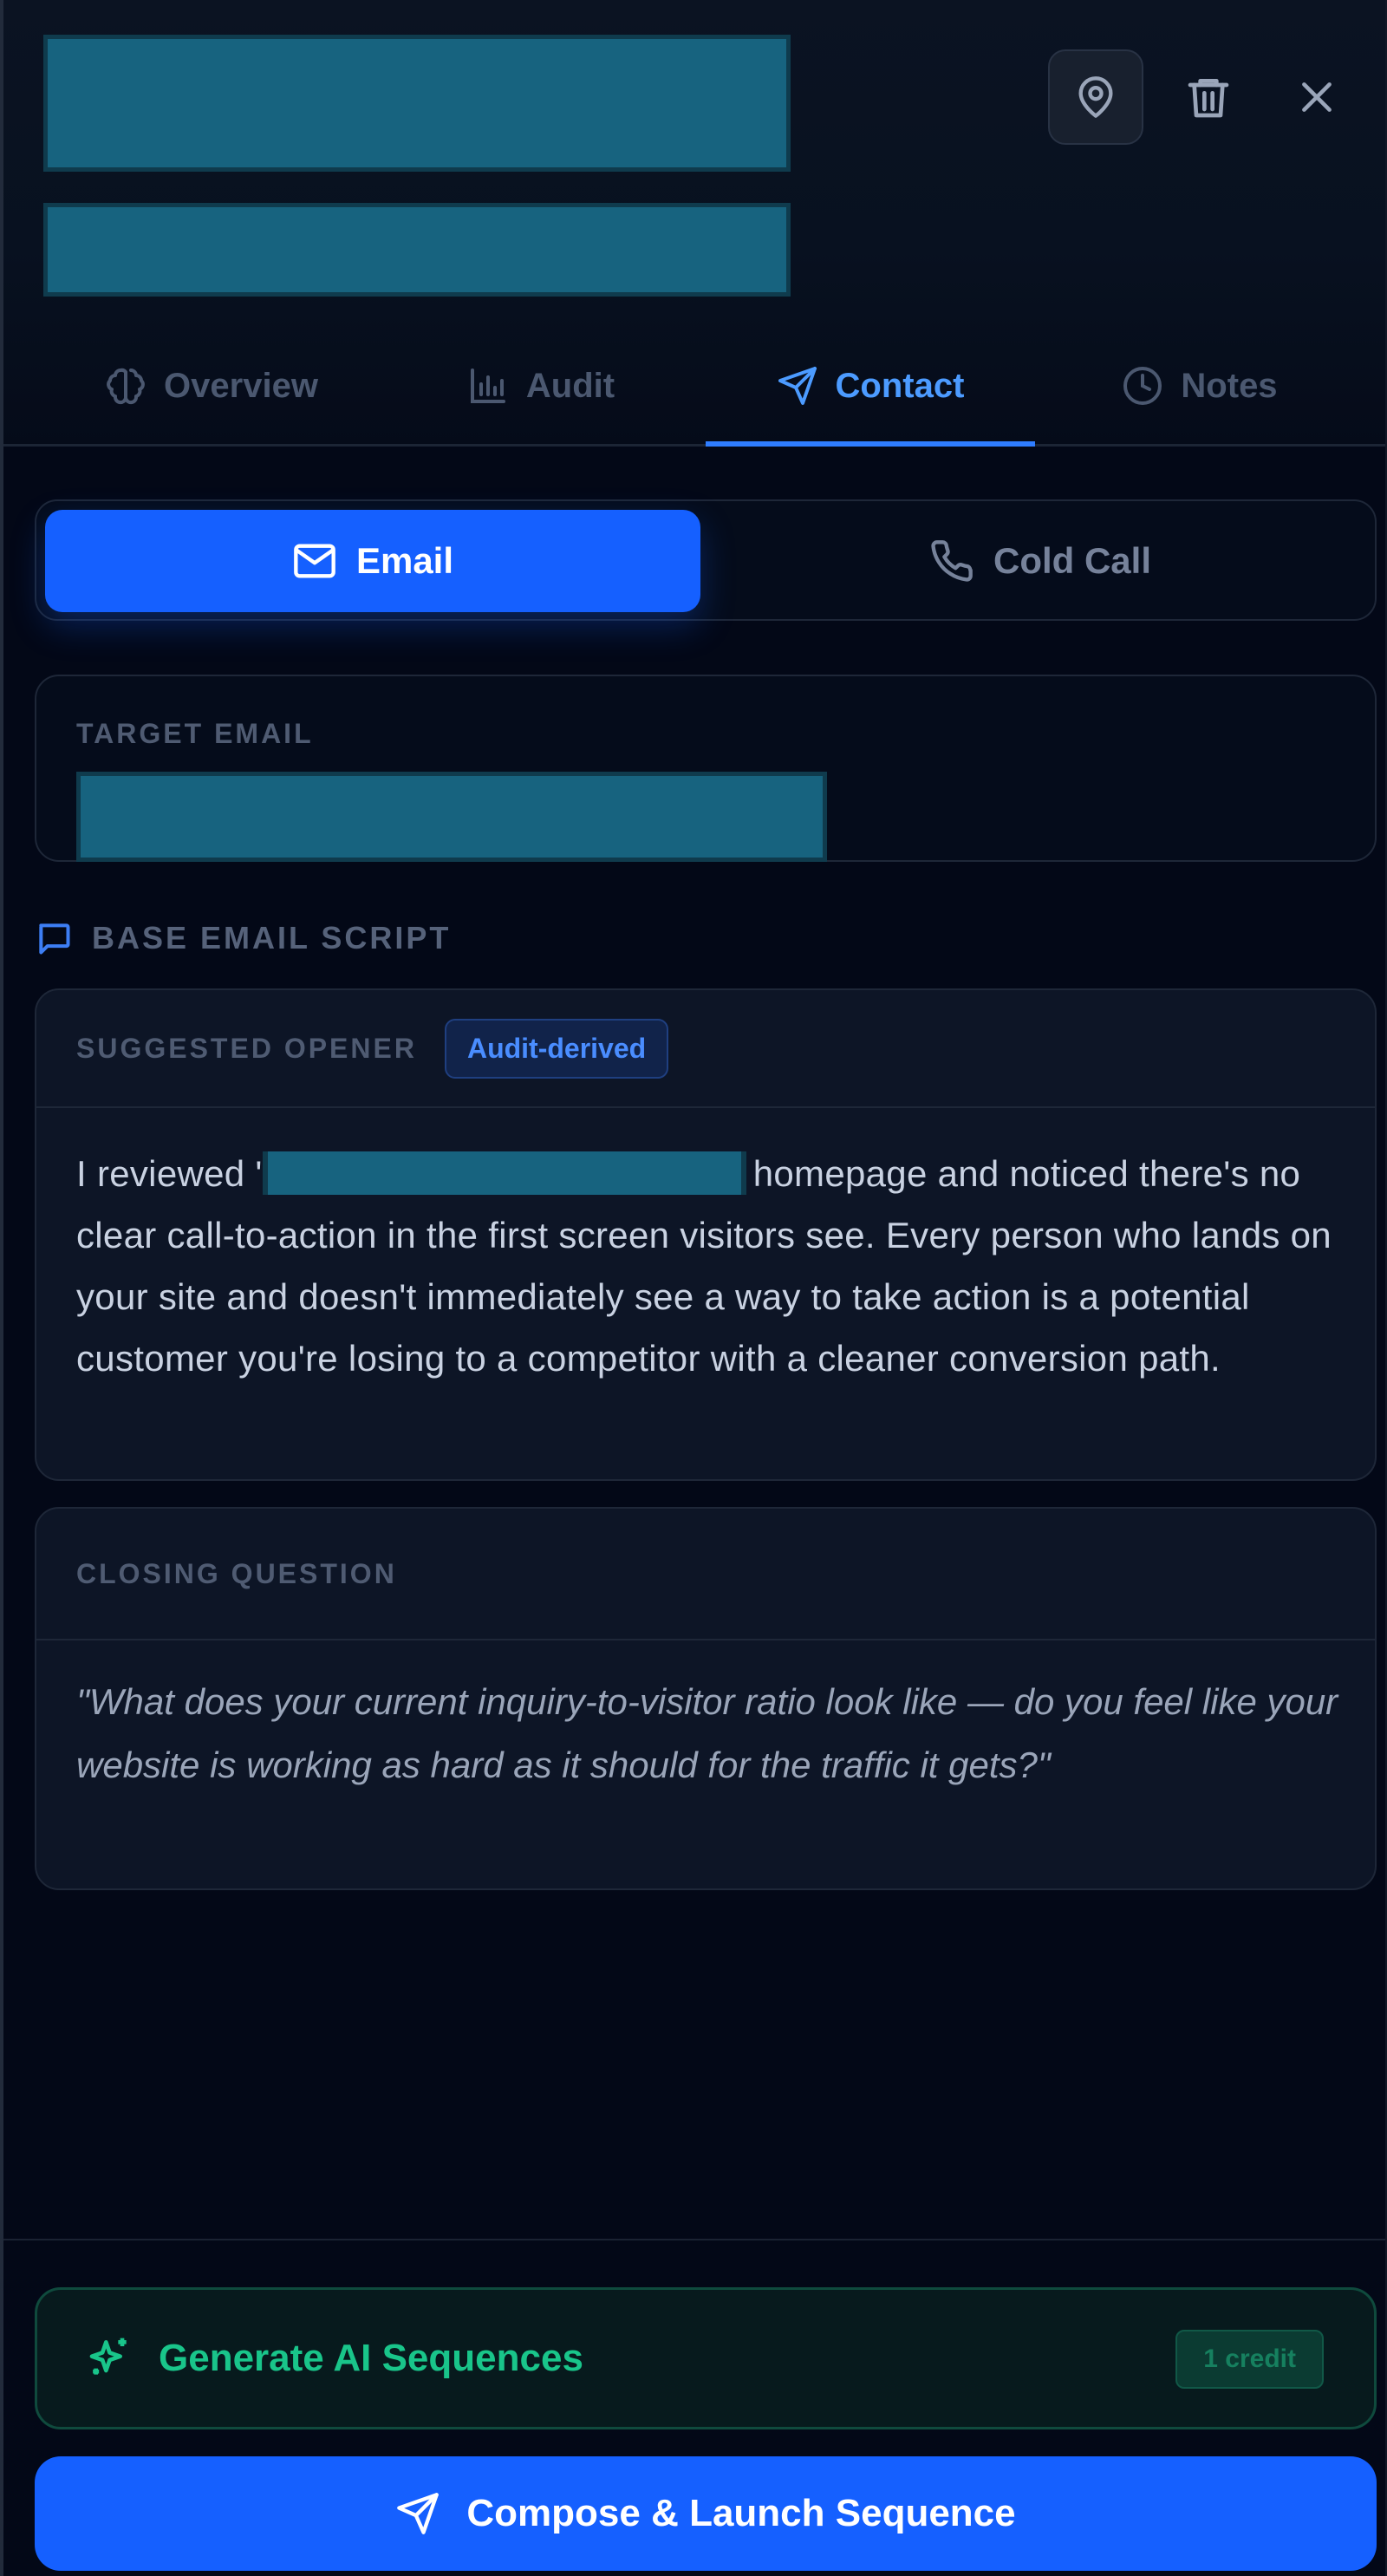  Describe the element at coordinates (504, 1173) in the screenshot. I see `redacted-business-name` at that location.